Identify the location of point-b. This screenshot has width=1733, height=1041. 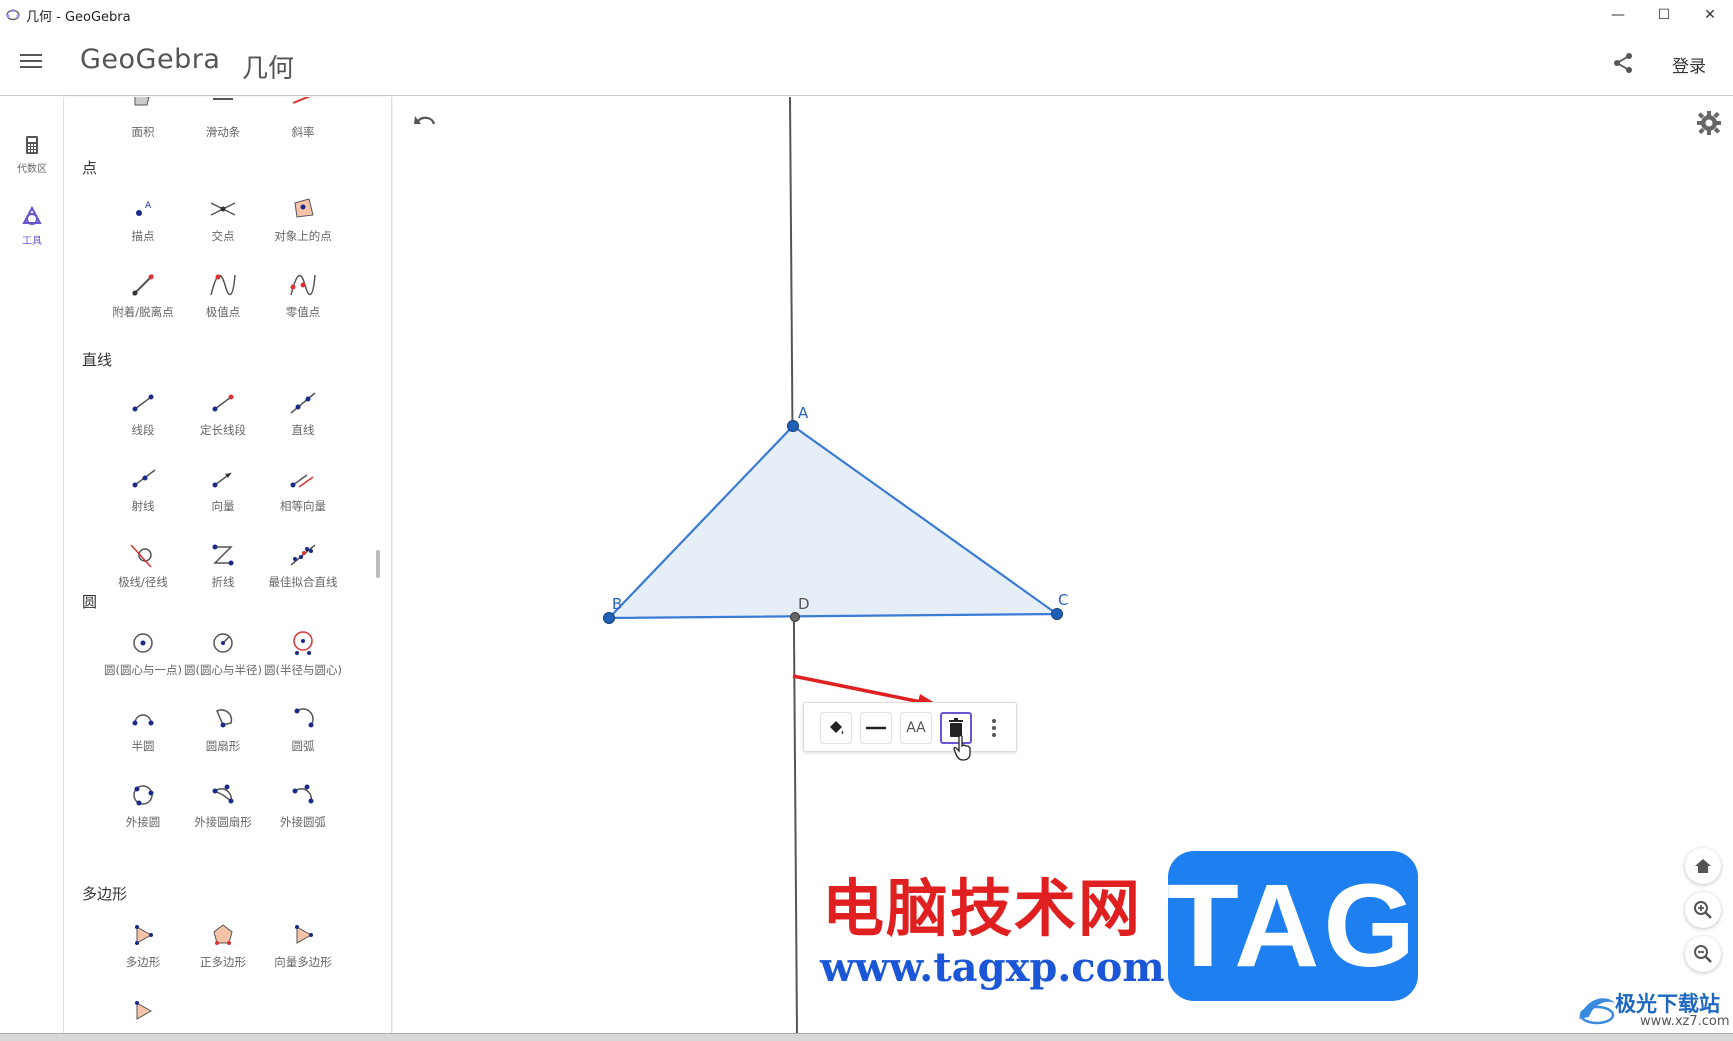
(609, 618).